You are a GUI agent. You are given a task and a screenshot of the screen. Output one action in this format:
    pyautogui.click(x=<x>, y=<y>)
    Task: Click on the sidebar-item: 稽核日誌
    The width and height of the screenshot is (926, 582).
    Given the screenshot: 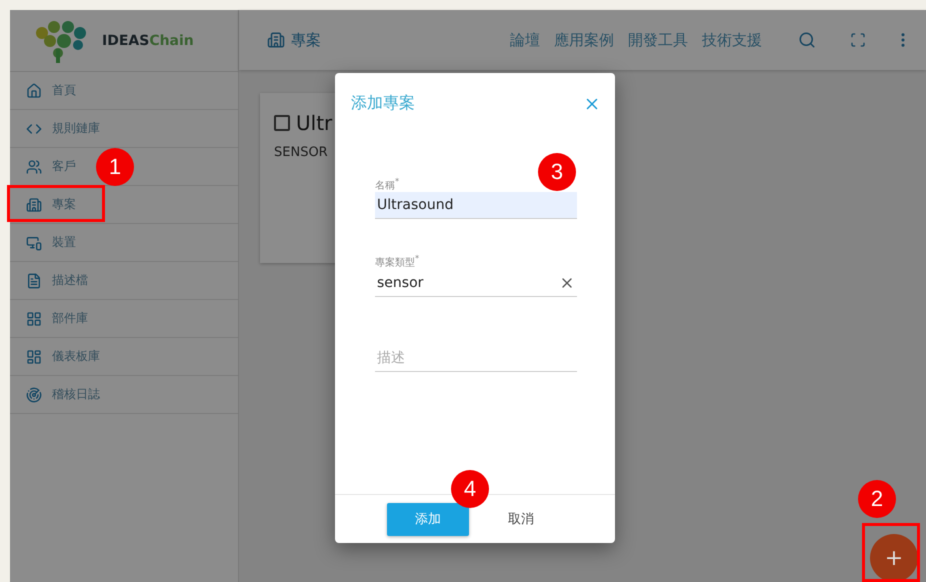 What is the action you would take?
    pyautogui.click(x=124, y=395)
    